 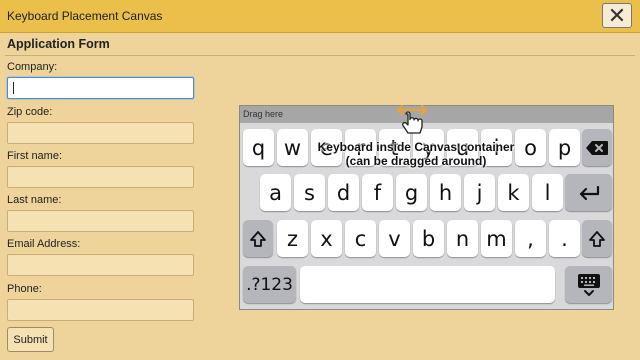 What do you see at coordinates (320, 16) in the screenshot?
I see `title-bar: Keyboard Placement Canvas ✕` at bounding box center [320, 16].